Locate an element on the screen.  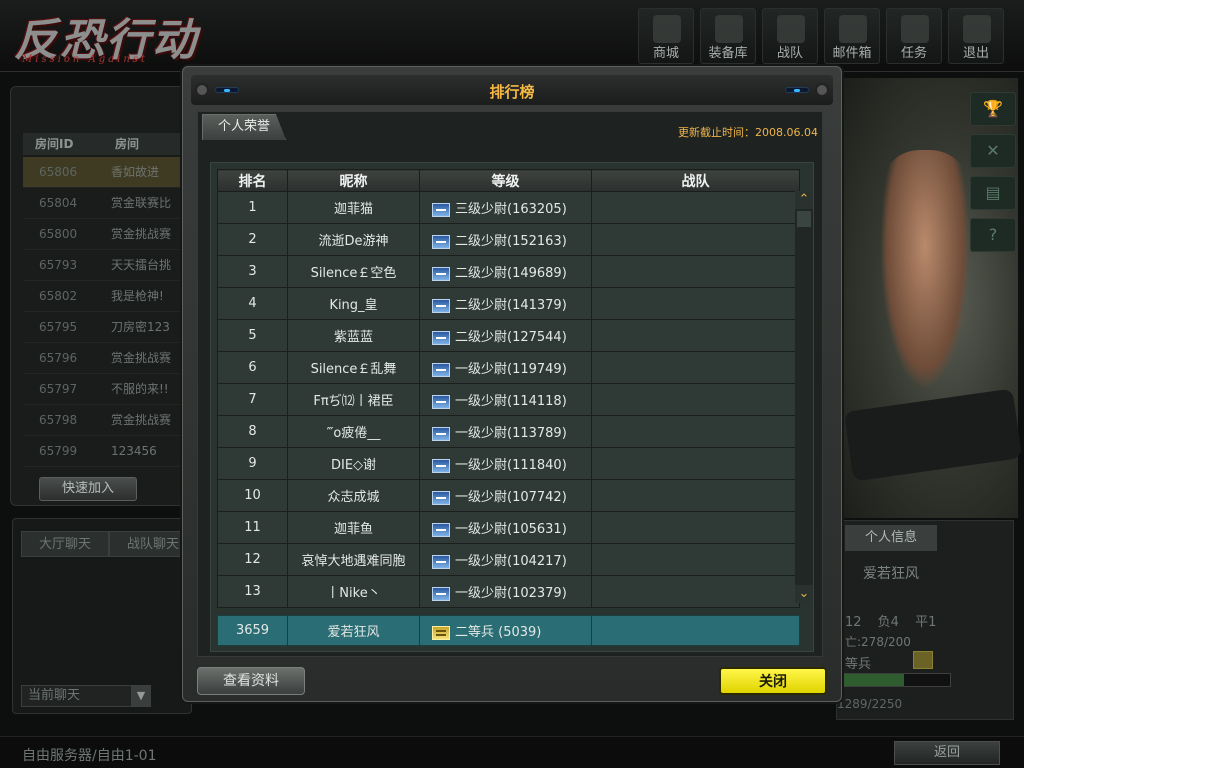
self-rank-row: 3659 爱若狂风 二等兵 (5039) is located at coordinates (508, 630).